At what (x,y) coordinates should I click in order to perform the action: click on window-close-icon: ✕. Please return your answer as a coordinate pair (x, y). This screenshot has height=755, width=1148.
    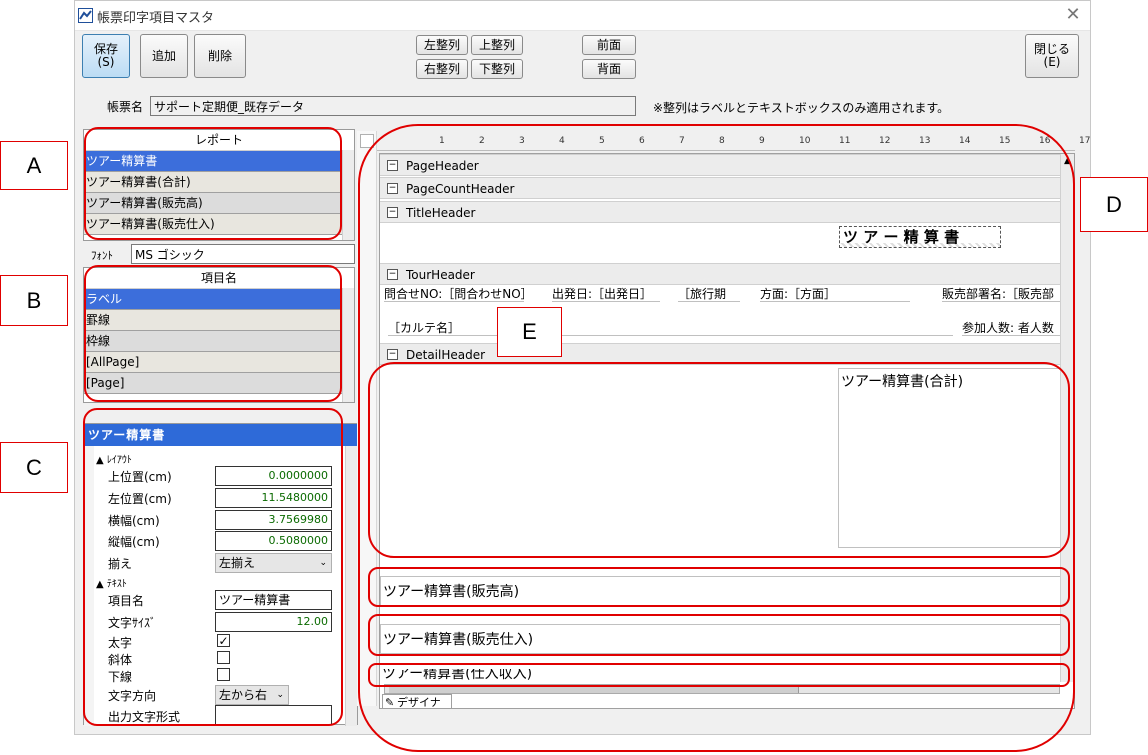
    Looking at the image, I should click on (1073, 15).